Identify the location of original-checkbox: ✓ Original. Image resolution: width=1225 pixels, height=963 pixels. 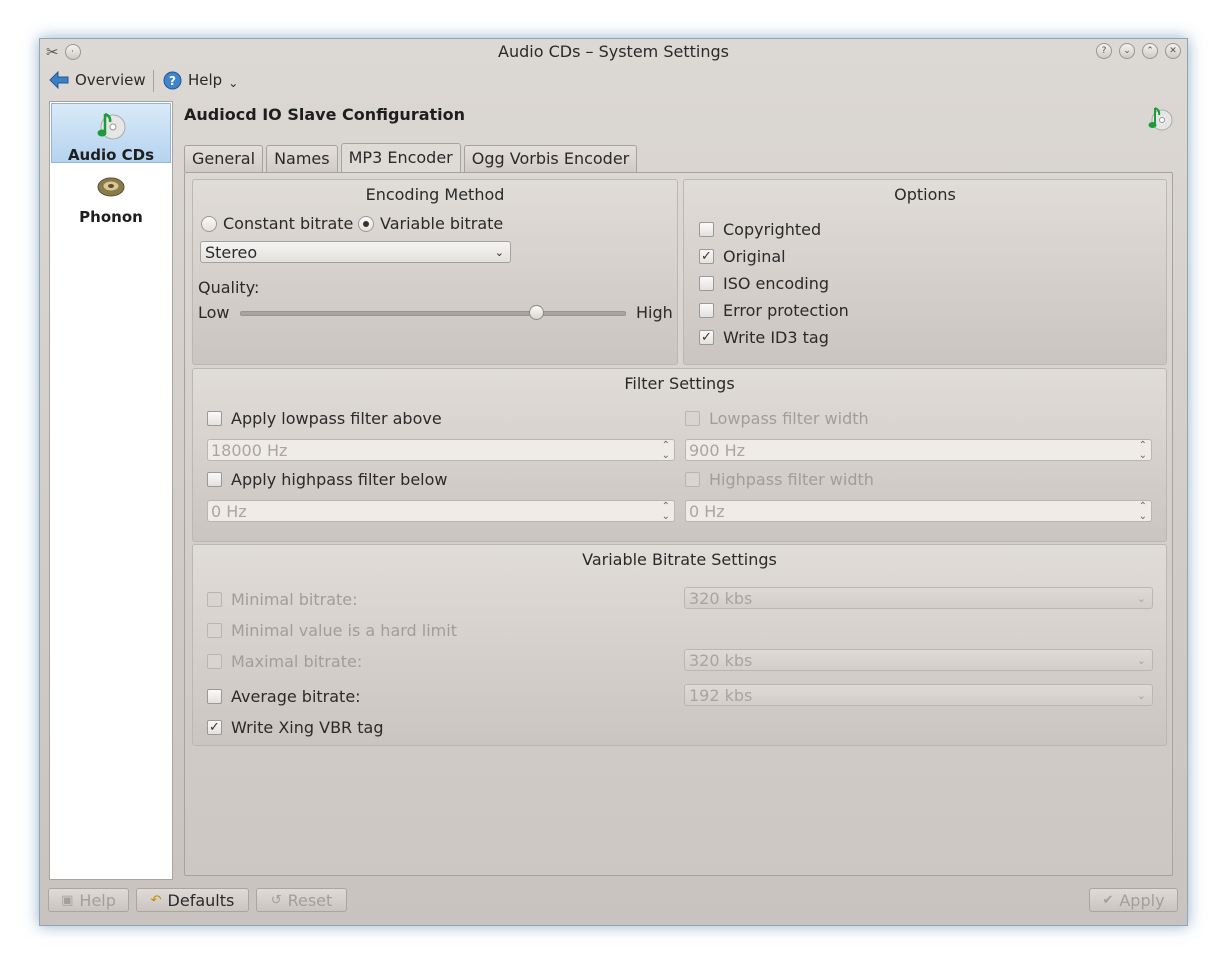
(742, 256).